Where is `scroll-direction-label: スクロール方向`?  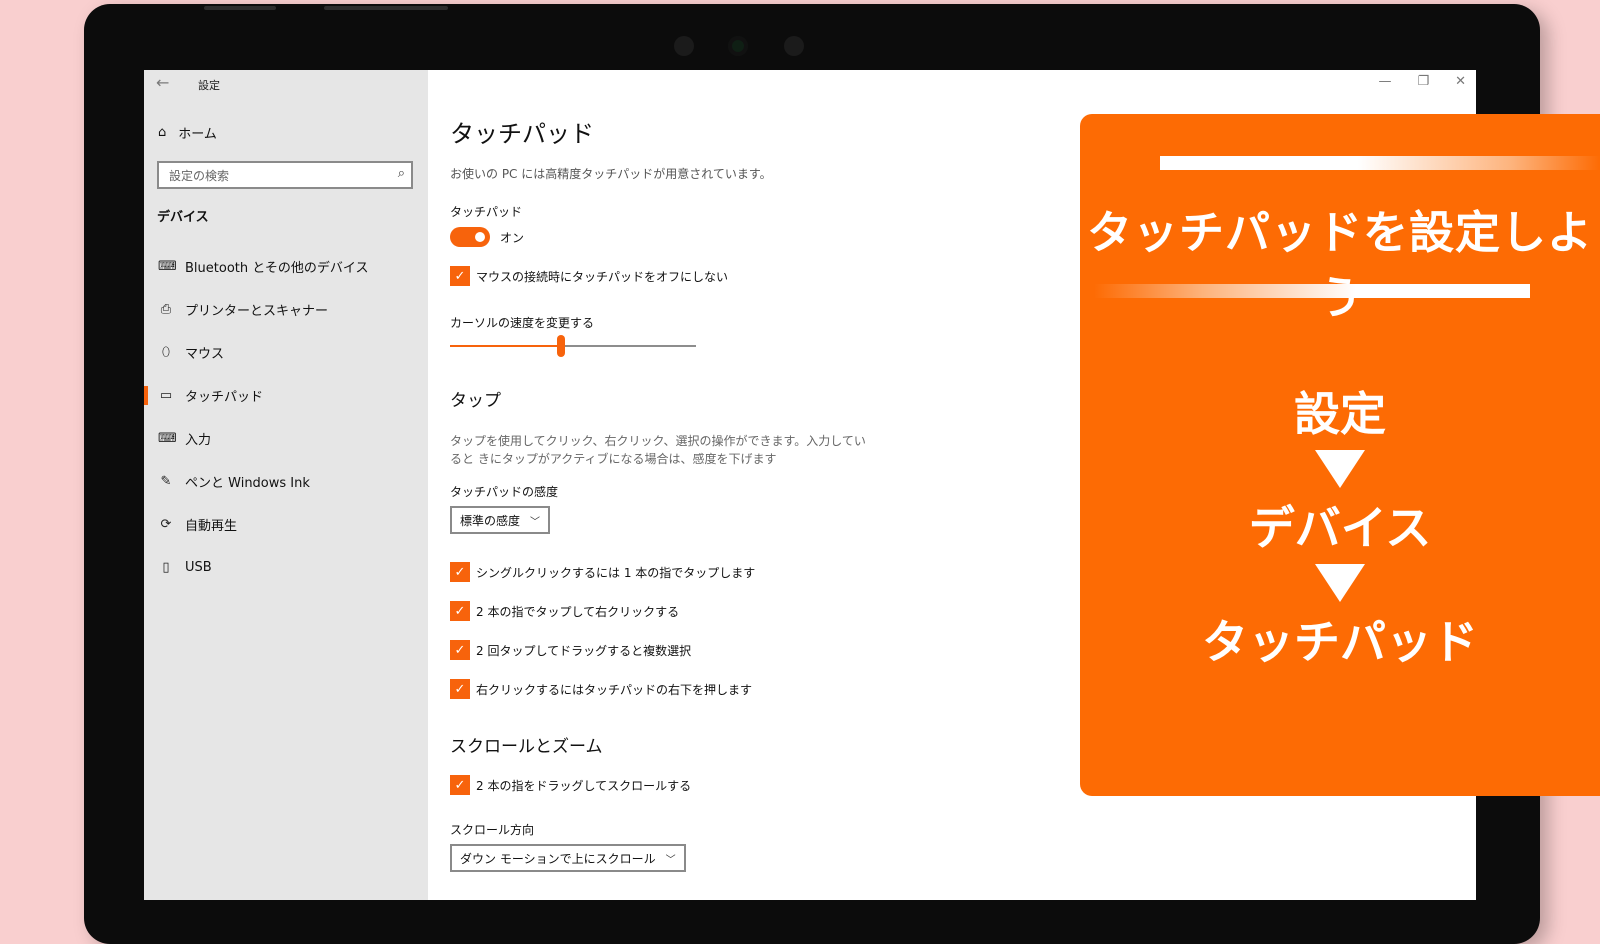
scroll-direction-label: スクロール方向 is located at coordinates (492, 830).